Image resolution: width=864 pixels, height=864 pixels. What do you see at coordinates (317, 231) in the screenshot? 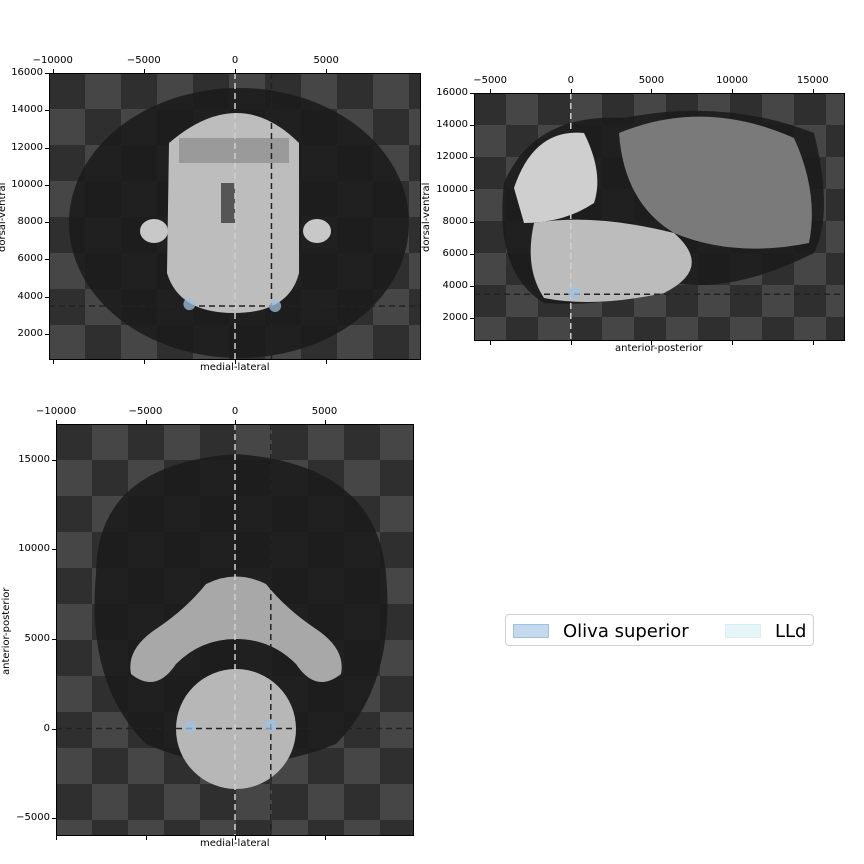
I see `right-lobe` at bounding box center [317, 231].